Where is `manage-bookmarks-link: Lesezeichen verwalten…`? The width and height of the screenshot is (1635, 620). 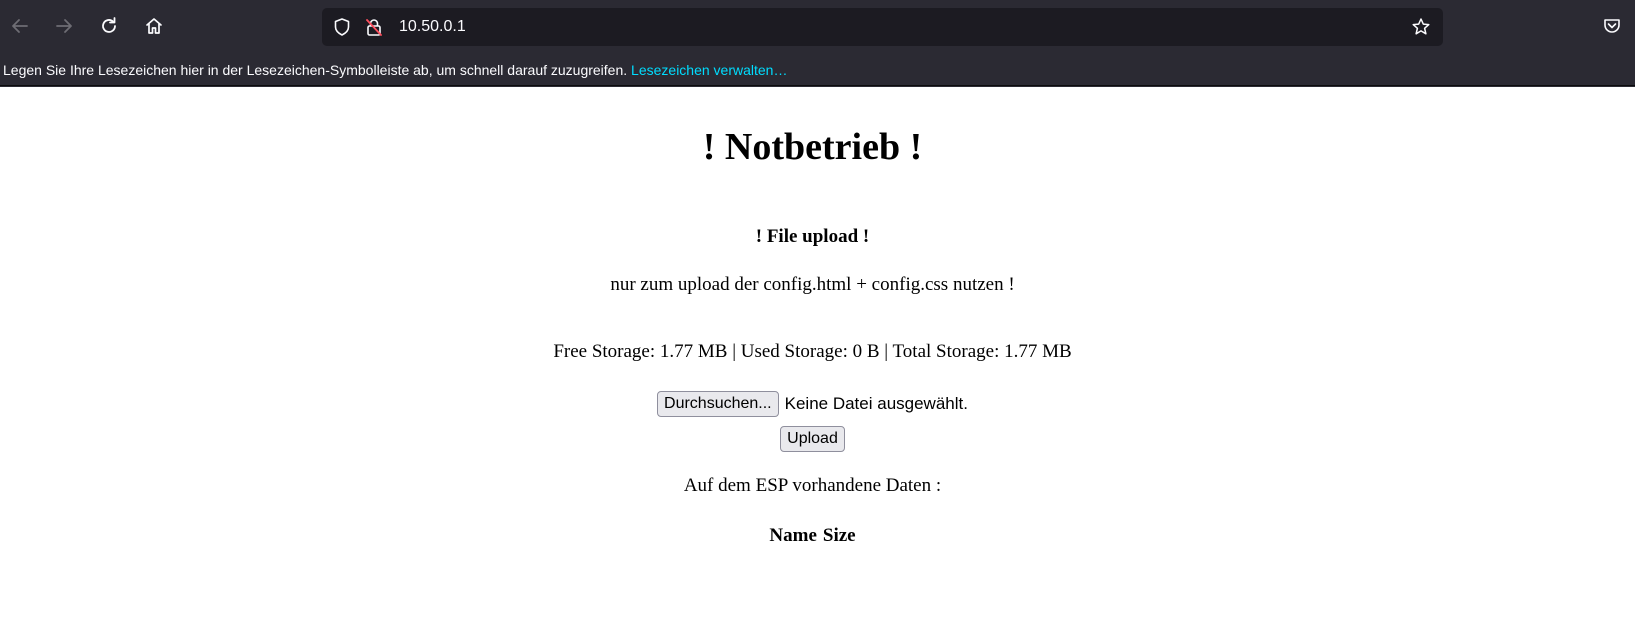 manage-bookmarks-link: Lesezeichen verwalten… is located at coordinates (709, 70).